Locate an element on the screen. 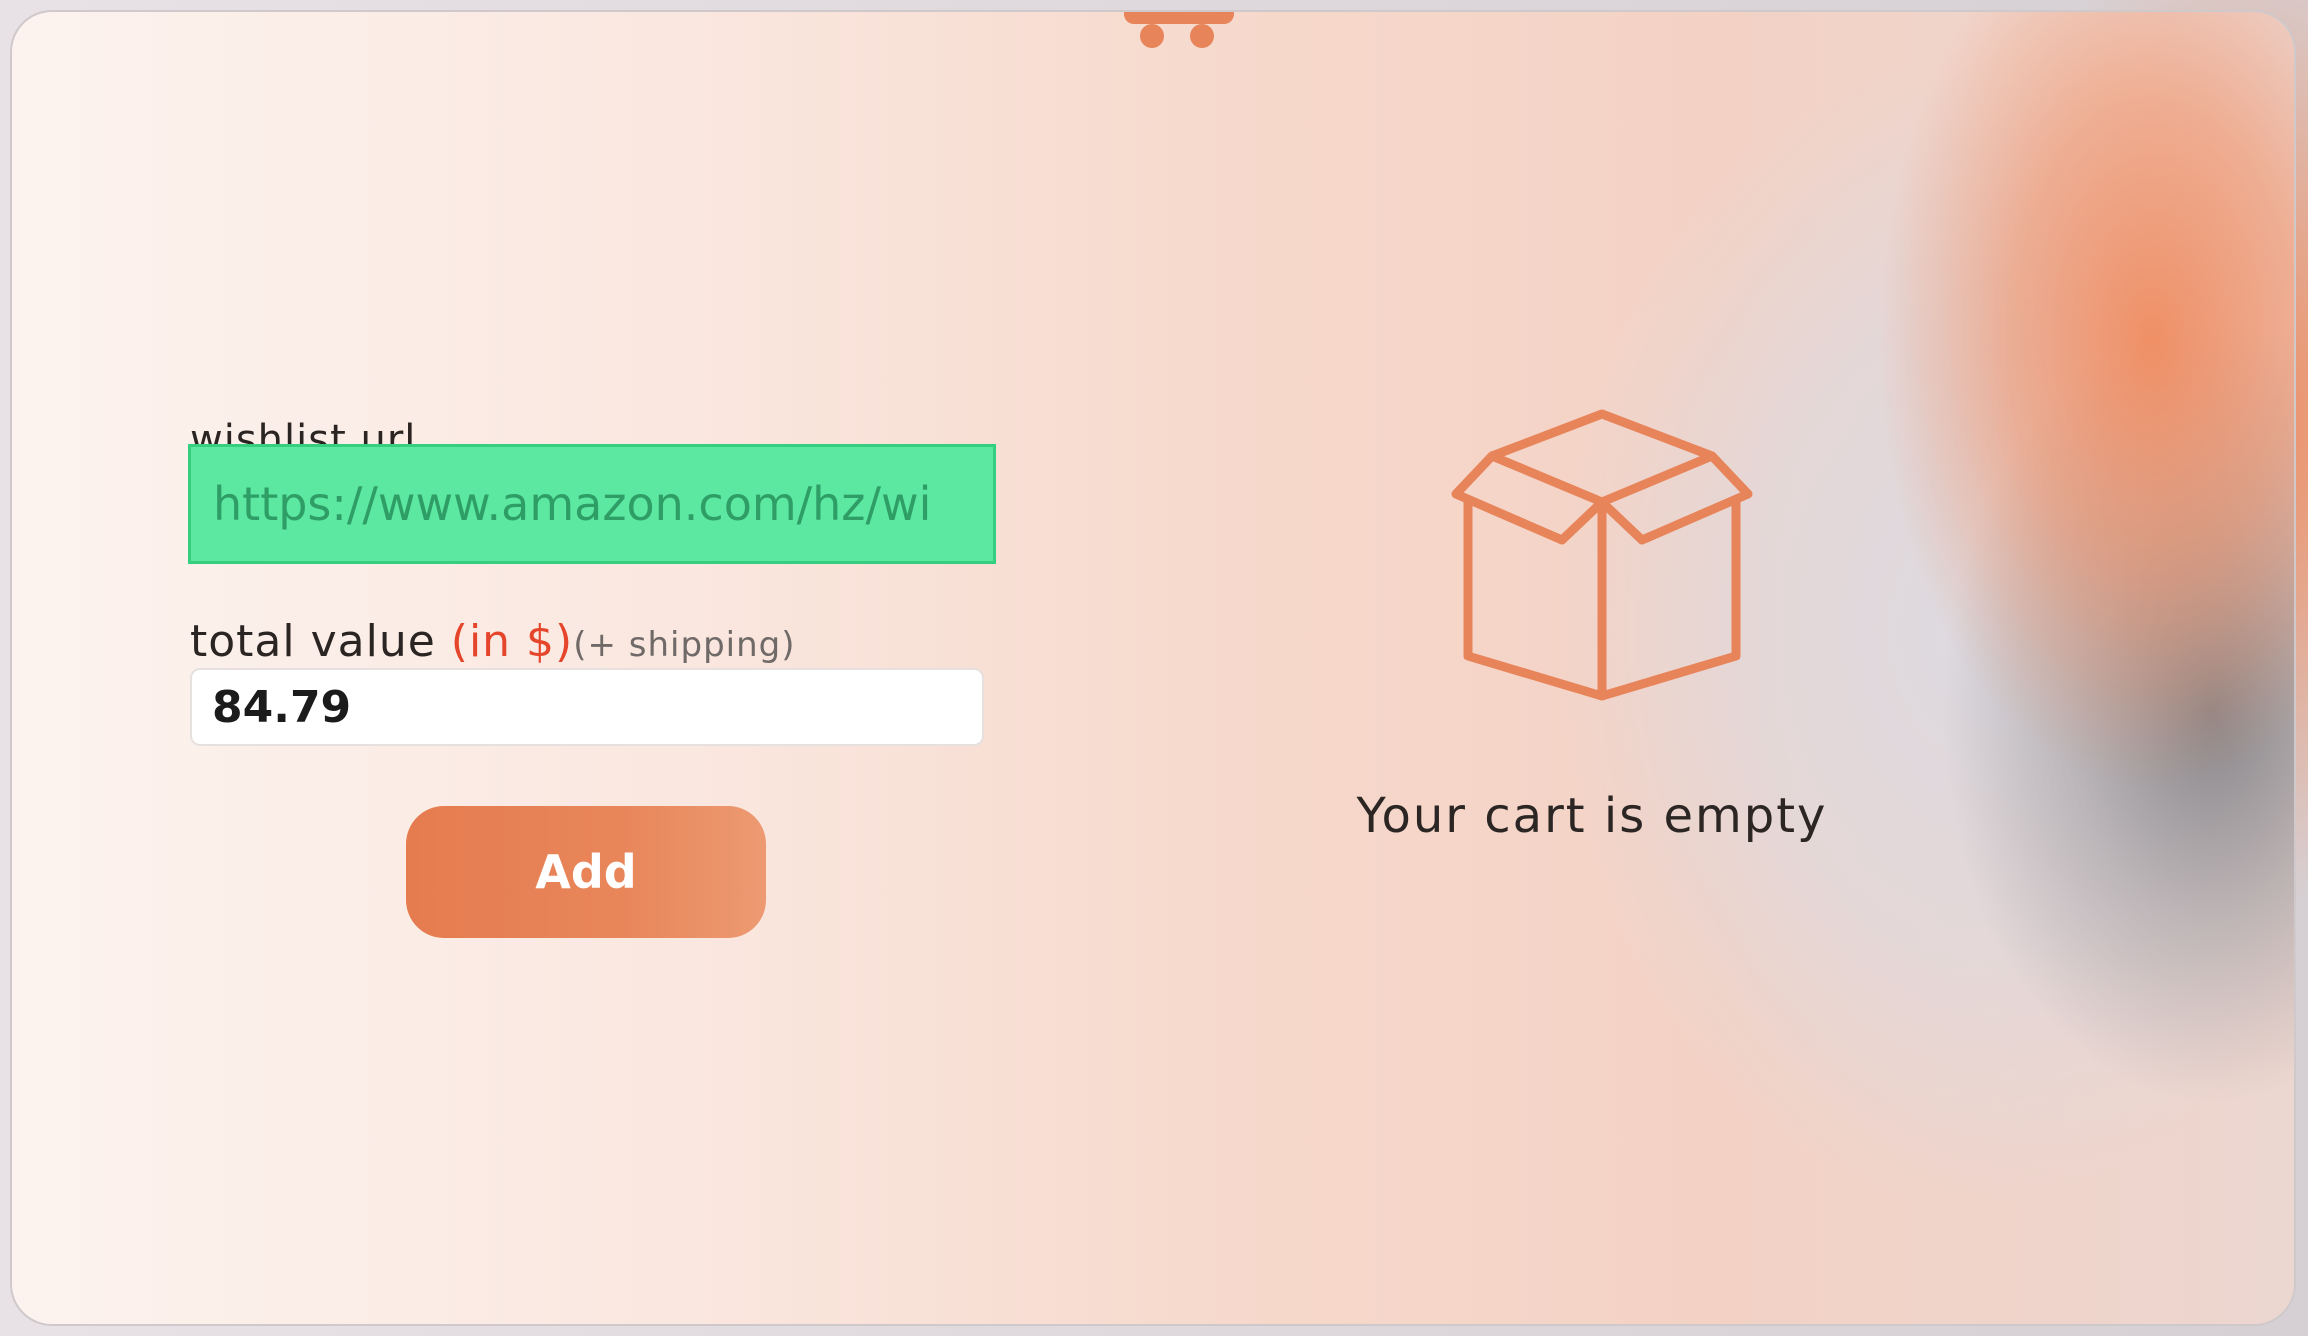 The image size is (2308, 1336). total-value-label: total value (in $)(+ shipping) is located at coordinates (493, 641).